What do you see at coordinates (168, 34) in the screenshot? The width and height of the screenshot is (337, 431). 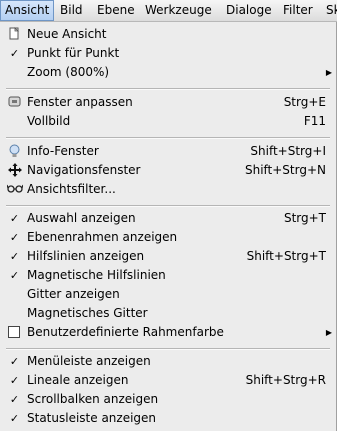 I see `menu-item-neue-ansicht: Neue Ansicht` at bounding box center [168, 34].